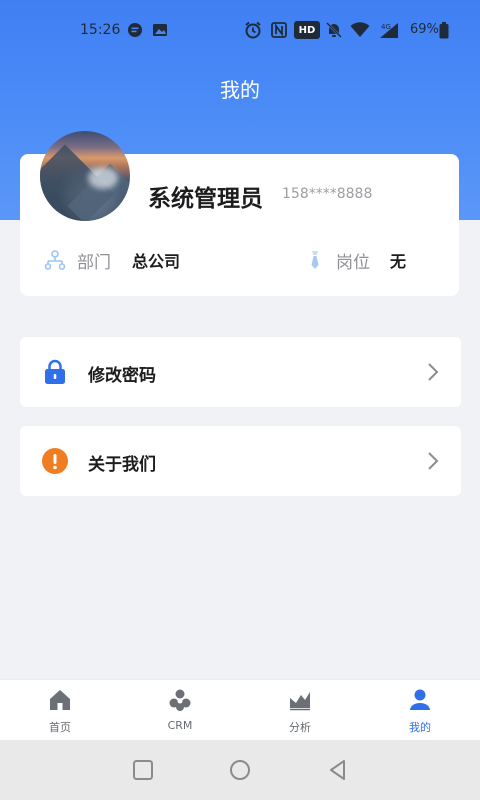  I want to click on home-button, so click(240, 770).